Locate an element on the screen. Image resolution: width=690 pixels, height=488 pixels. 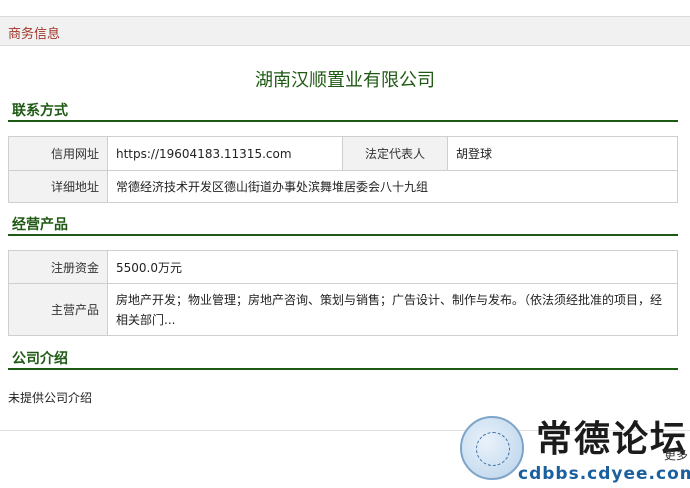
forum-watermark: 常德论坛 cdbbs.cdyee.com is located at coordinates (573, 449).